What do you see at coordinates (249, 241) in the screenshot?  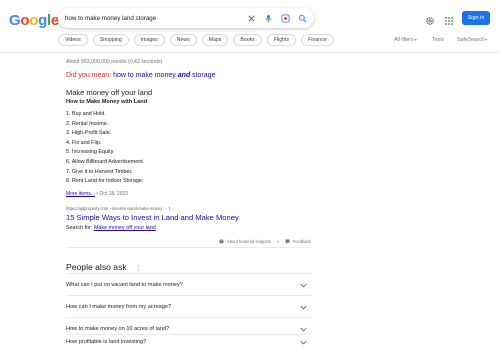 I see `about-snippets-link: About featured snippets` at bounding box center [249, 241].